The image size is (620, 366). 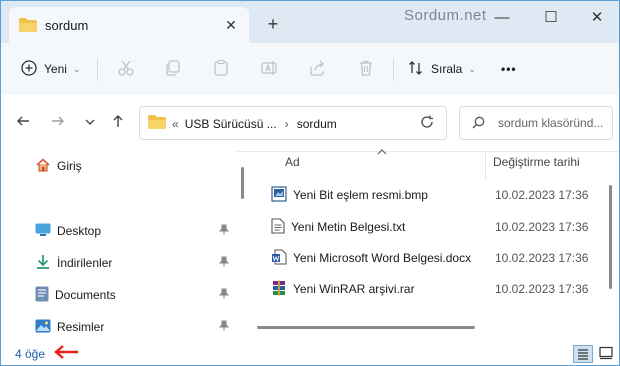 I want to click on text-file-icon, so click(x=278, y=227).